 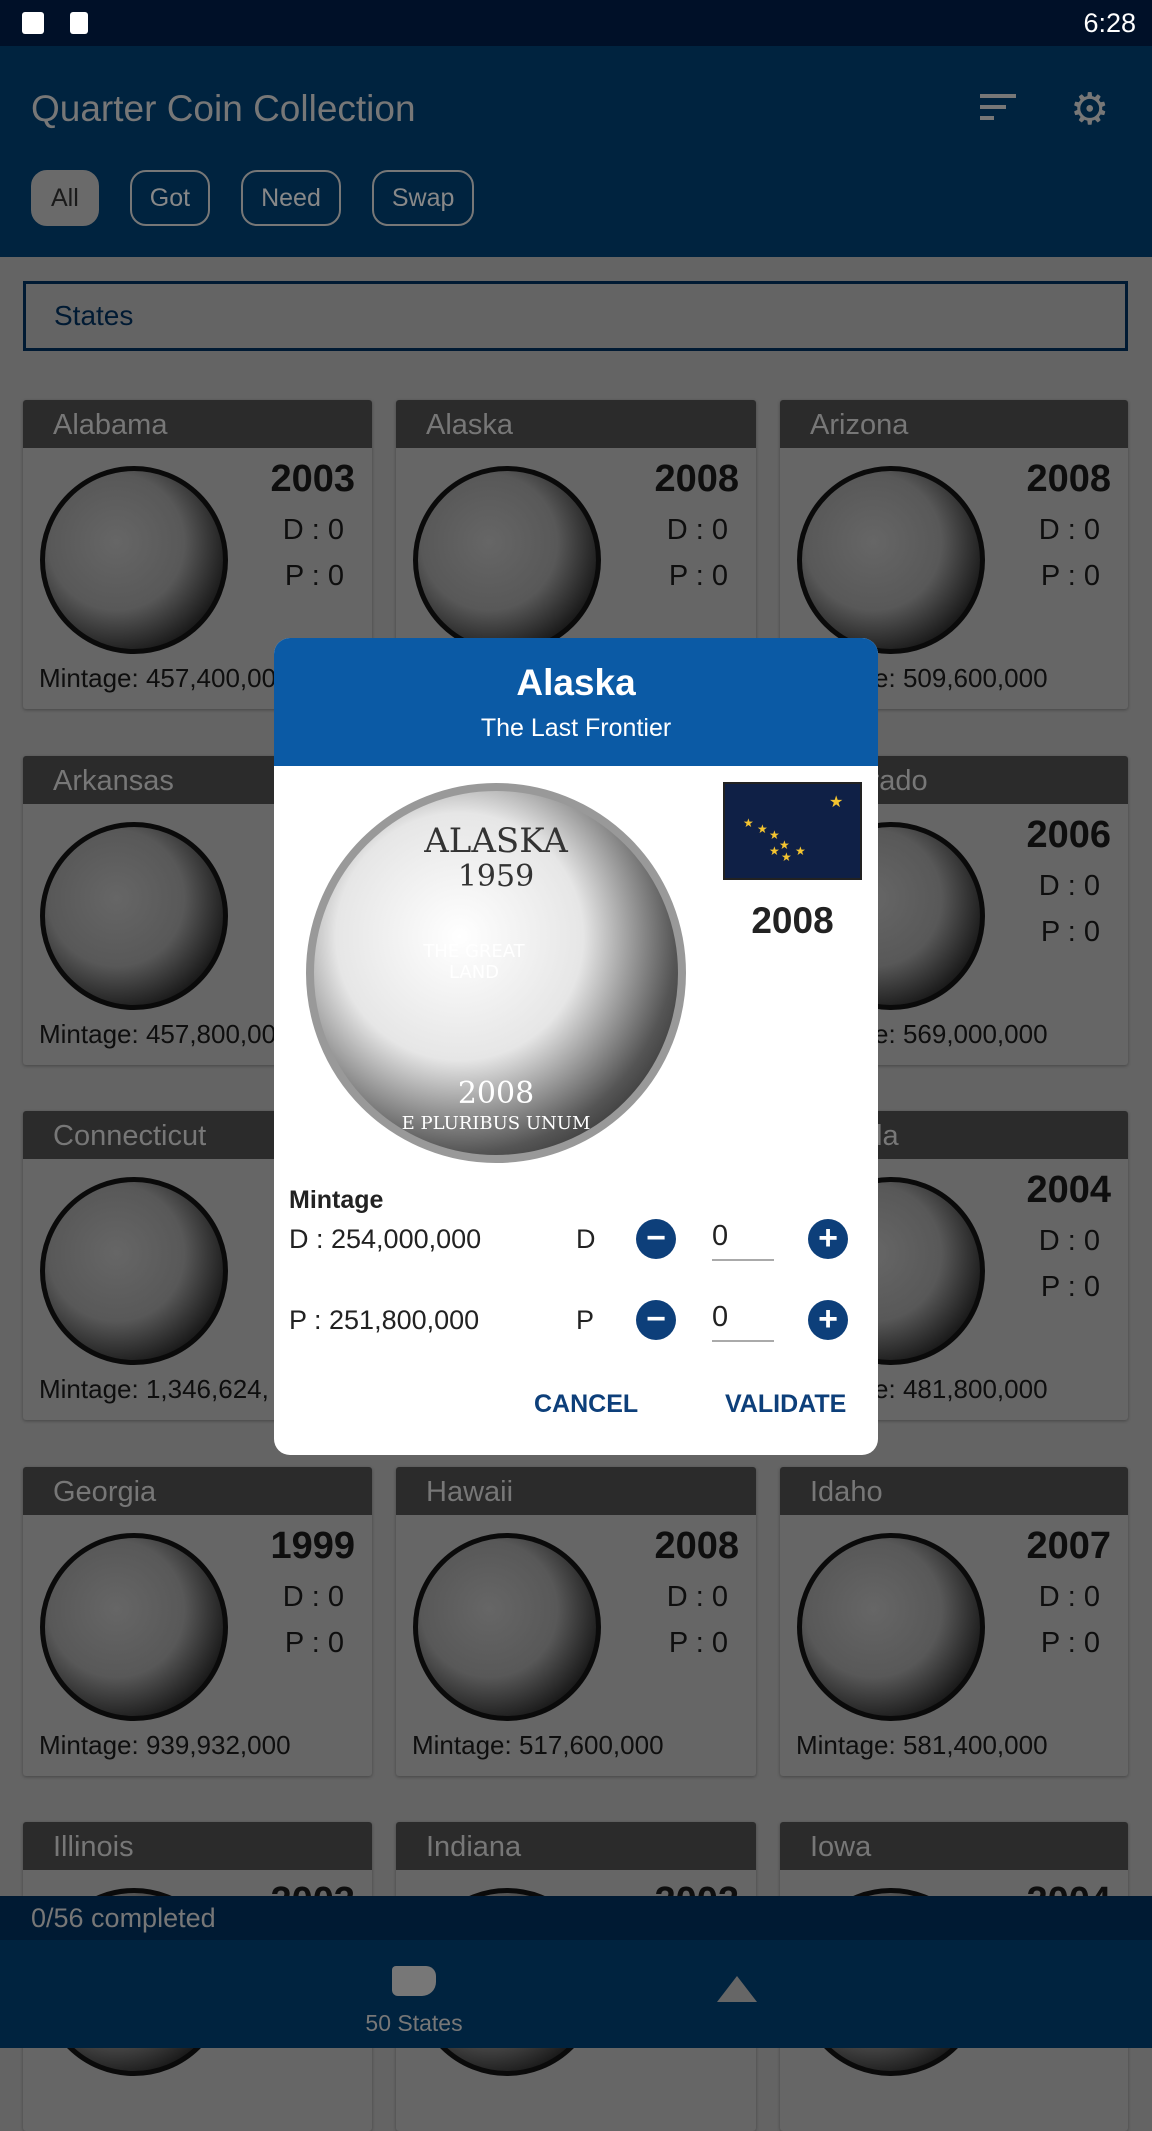 What do you see at coordinates (154, 1389) in the screenshot?
I see `card-mintage: Mintage: 1,346,624,` at bounding box center [154, 1389].